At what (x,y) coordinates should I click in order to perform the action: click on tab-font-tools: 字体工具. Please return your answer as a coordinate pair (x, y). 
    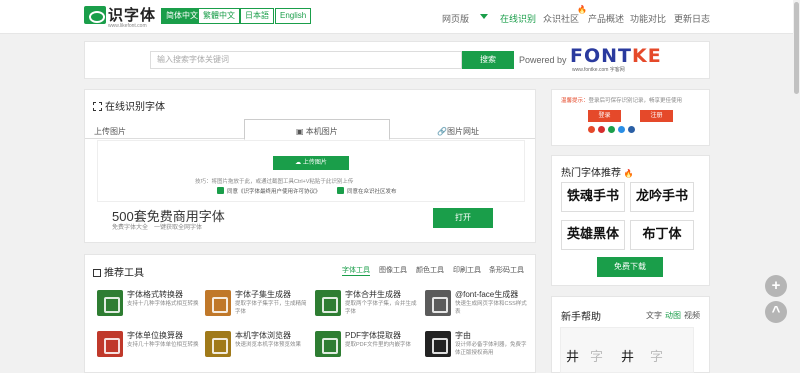
    Looking at the image, I should click on (356, 270).